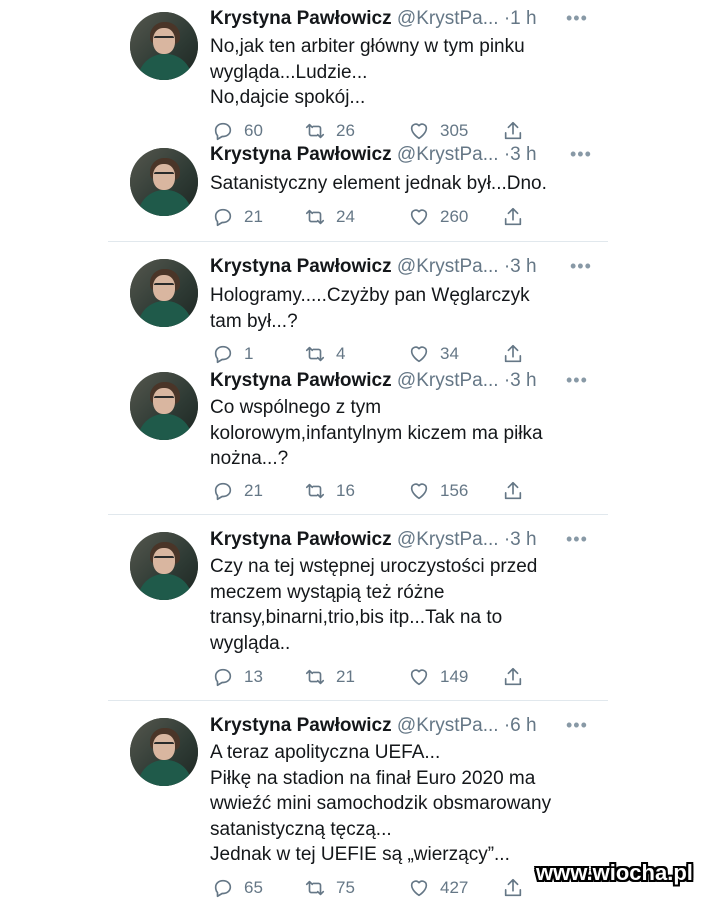 The width and height of the screenshot is (720, 900). What do you see at coordinates (358, 241) in the screenshot?
I see `divider` at bounding box center [358, 241].